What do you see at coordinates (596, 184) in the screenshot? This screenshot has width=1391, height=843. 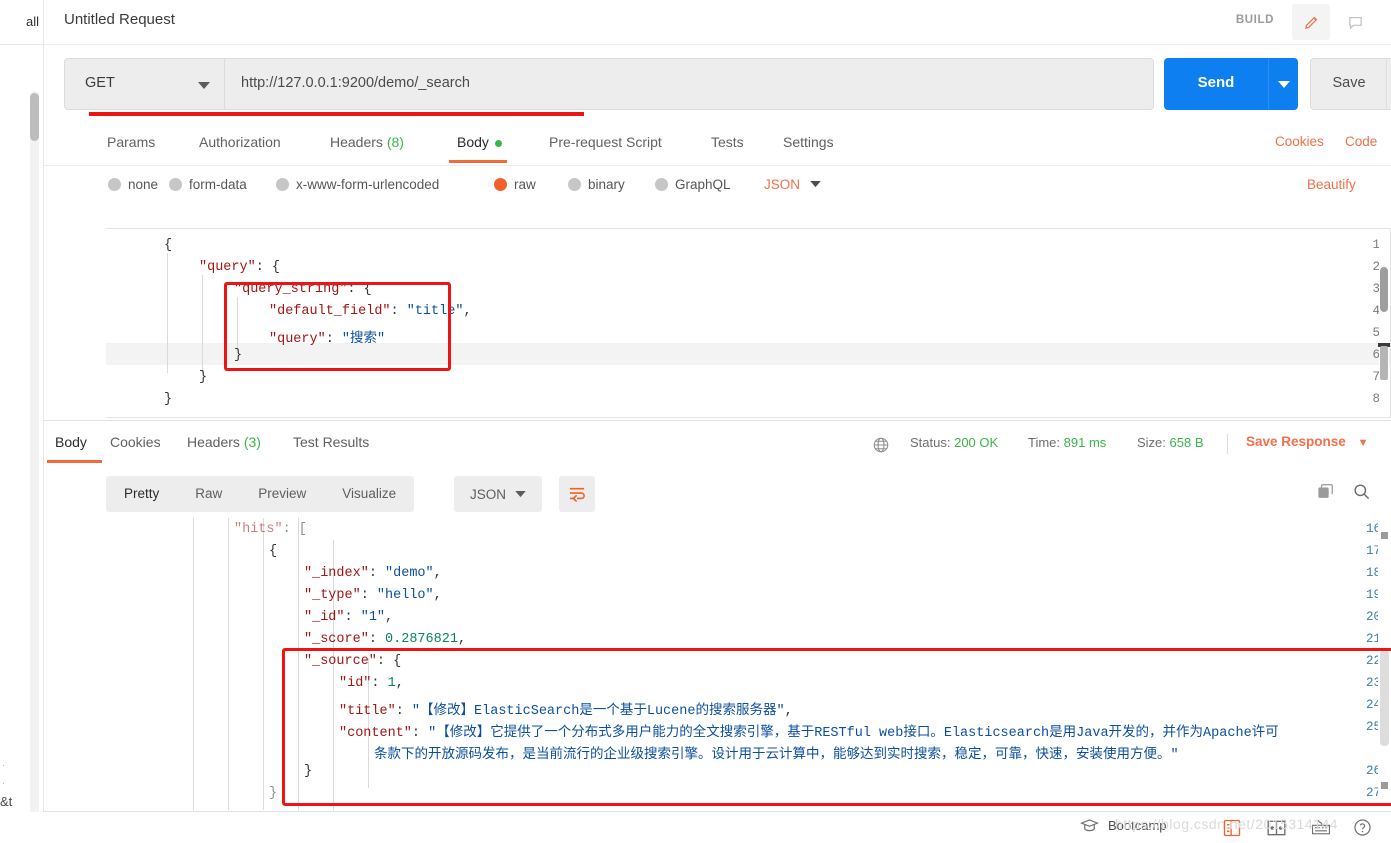 I see `body-type-binary: binary` at bounding box center [596, 184].